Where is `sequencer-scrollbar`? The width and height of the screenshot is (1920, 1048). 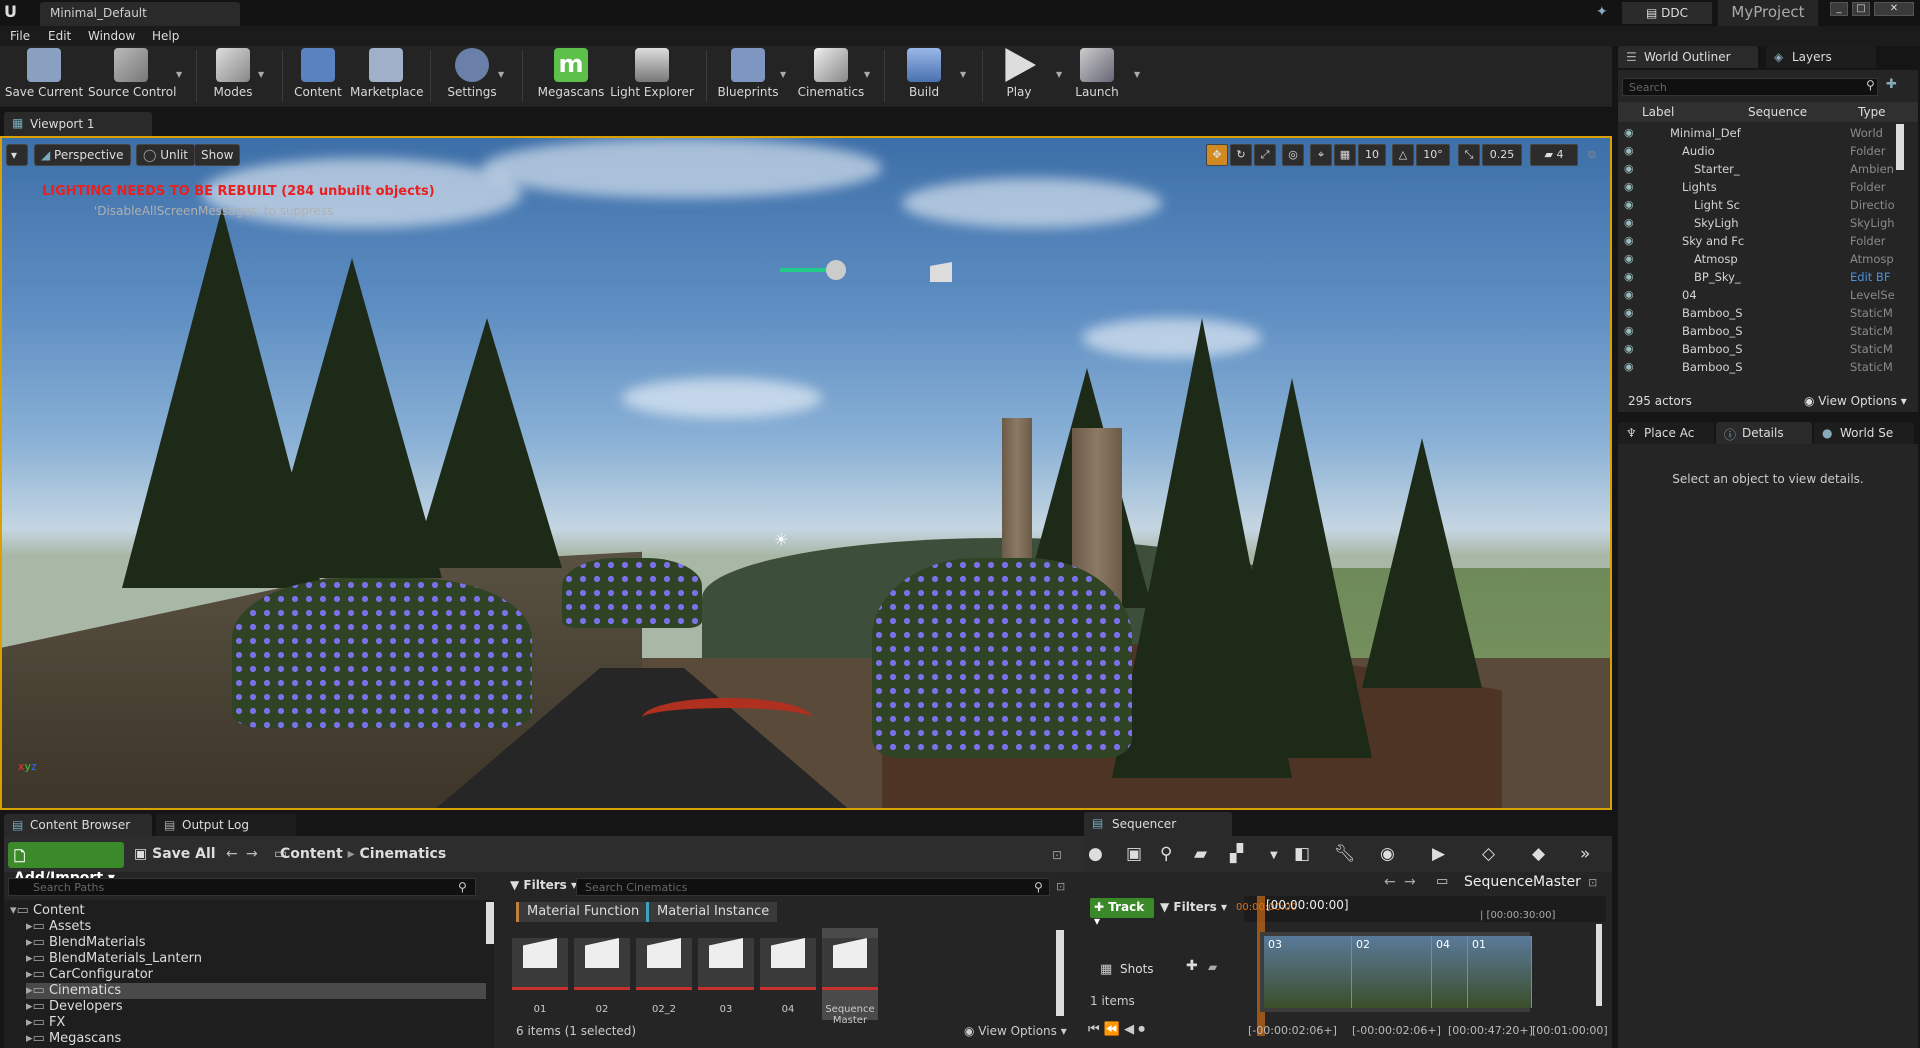
sequencer-scrollbar is located at coordinates (1599, 965).